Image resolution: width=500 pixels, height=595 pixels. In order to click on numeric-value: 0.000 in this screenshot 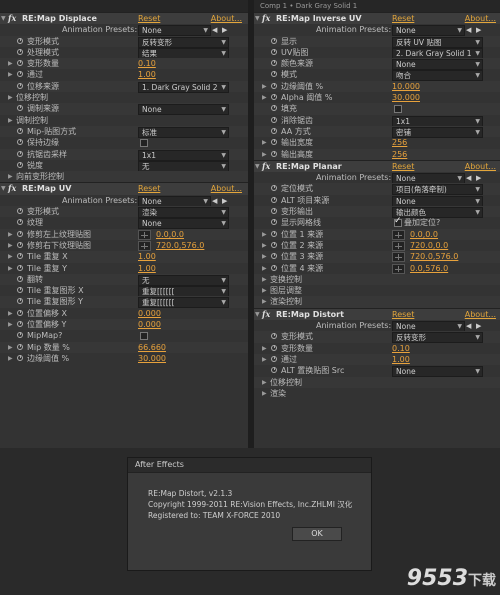, I will do `click(149, 313)`.